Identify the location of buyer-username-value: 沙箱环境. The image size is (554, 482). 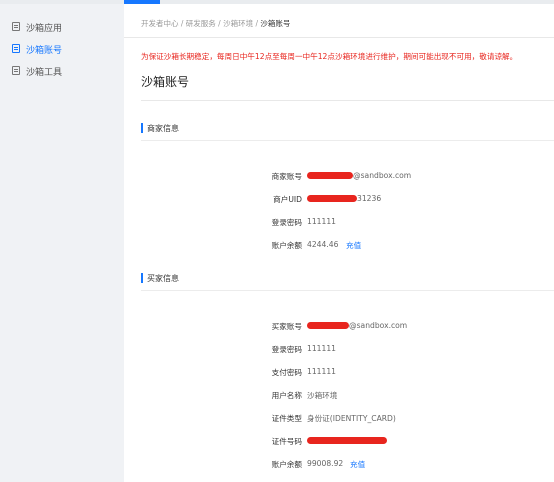
(322, 395).